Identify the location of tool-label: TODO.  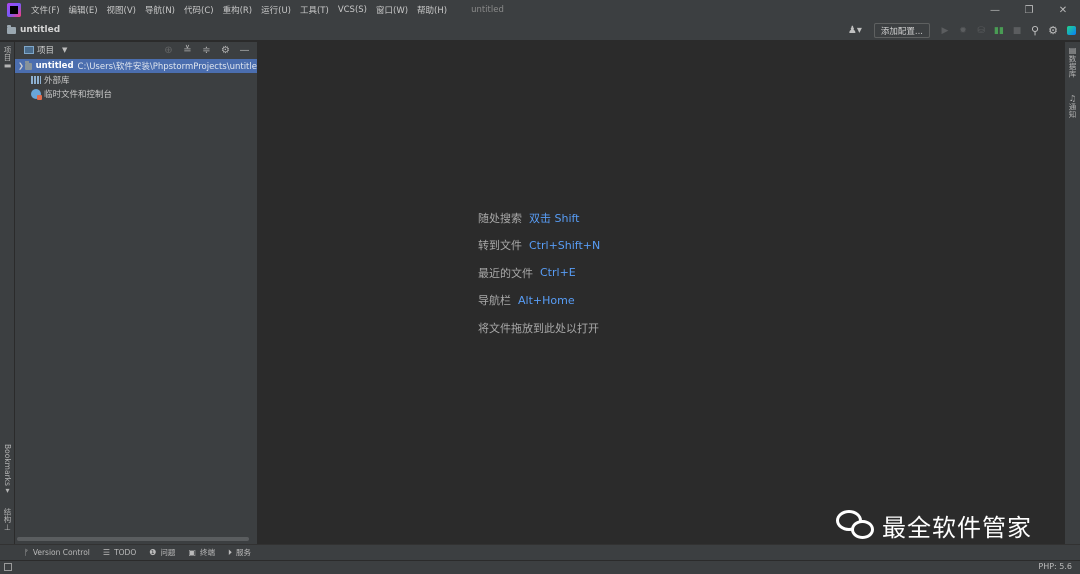
(125, 552).